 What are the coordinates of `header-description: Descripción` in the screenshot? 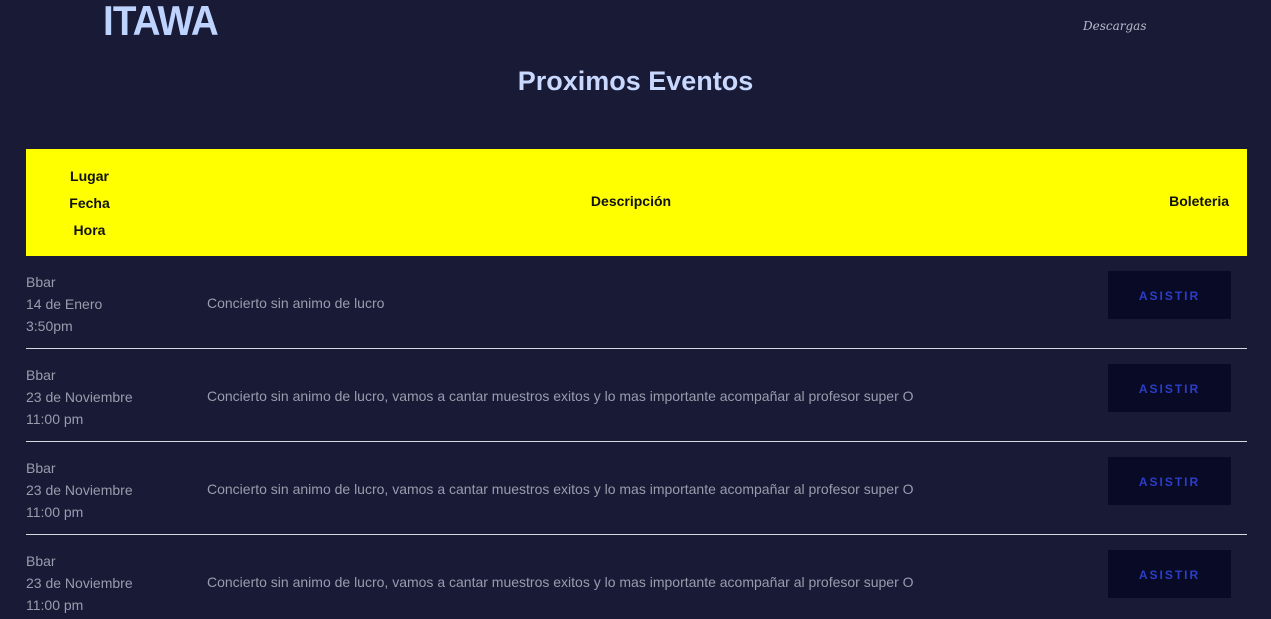 It's located at (631, 201).